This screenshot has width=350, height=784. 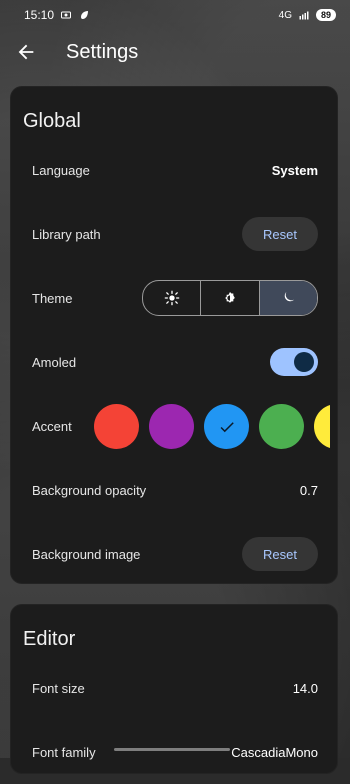 I want to click on status-leaf-icon, so click(x=85, y=15).